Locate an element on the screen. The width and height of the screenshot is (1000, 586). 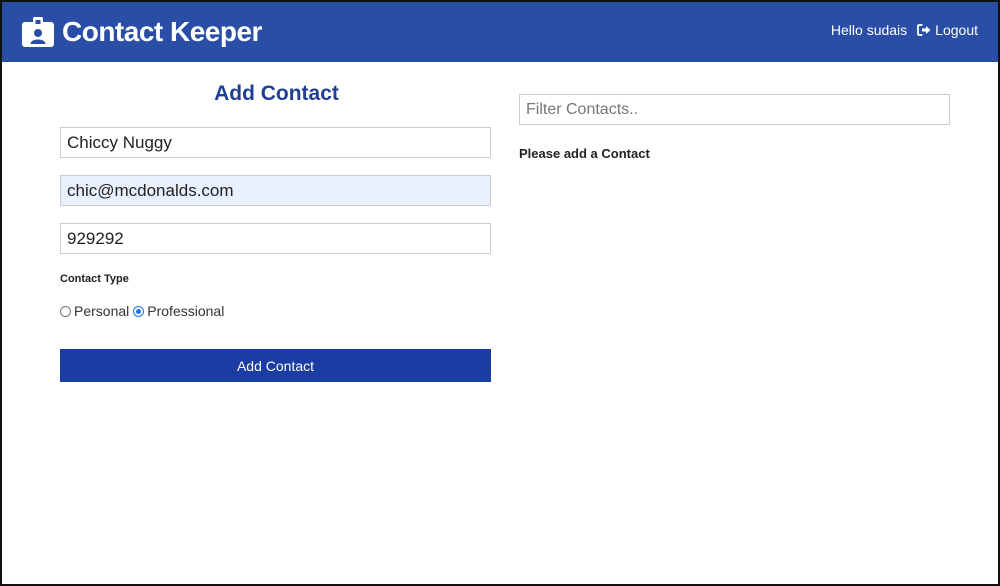
add-contact-button: Add Contact is located at coordinates (275, 365).